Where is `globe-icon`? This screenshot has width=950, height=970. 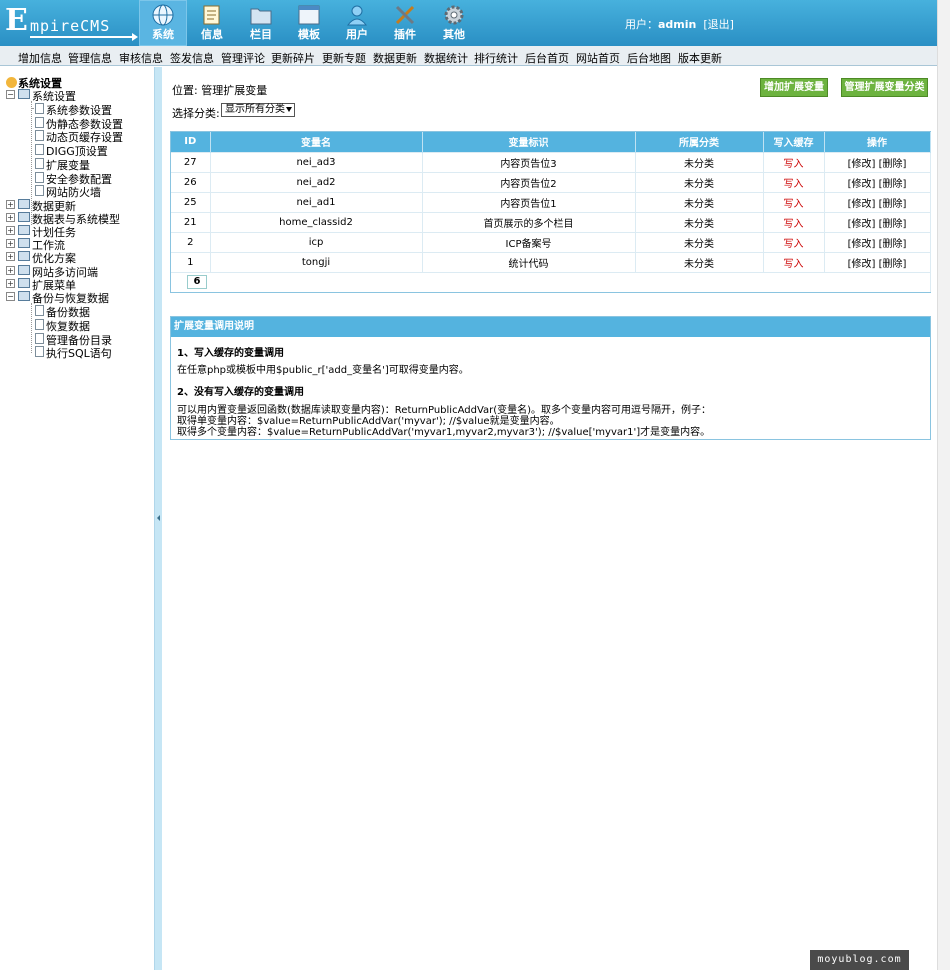
globe-icon is located at coordinates (163, 15).